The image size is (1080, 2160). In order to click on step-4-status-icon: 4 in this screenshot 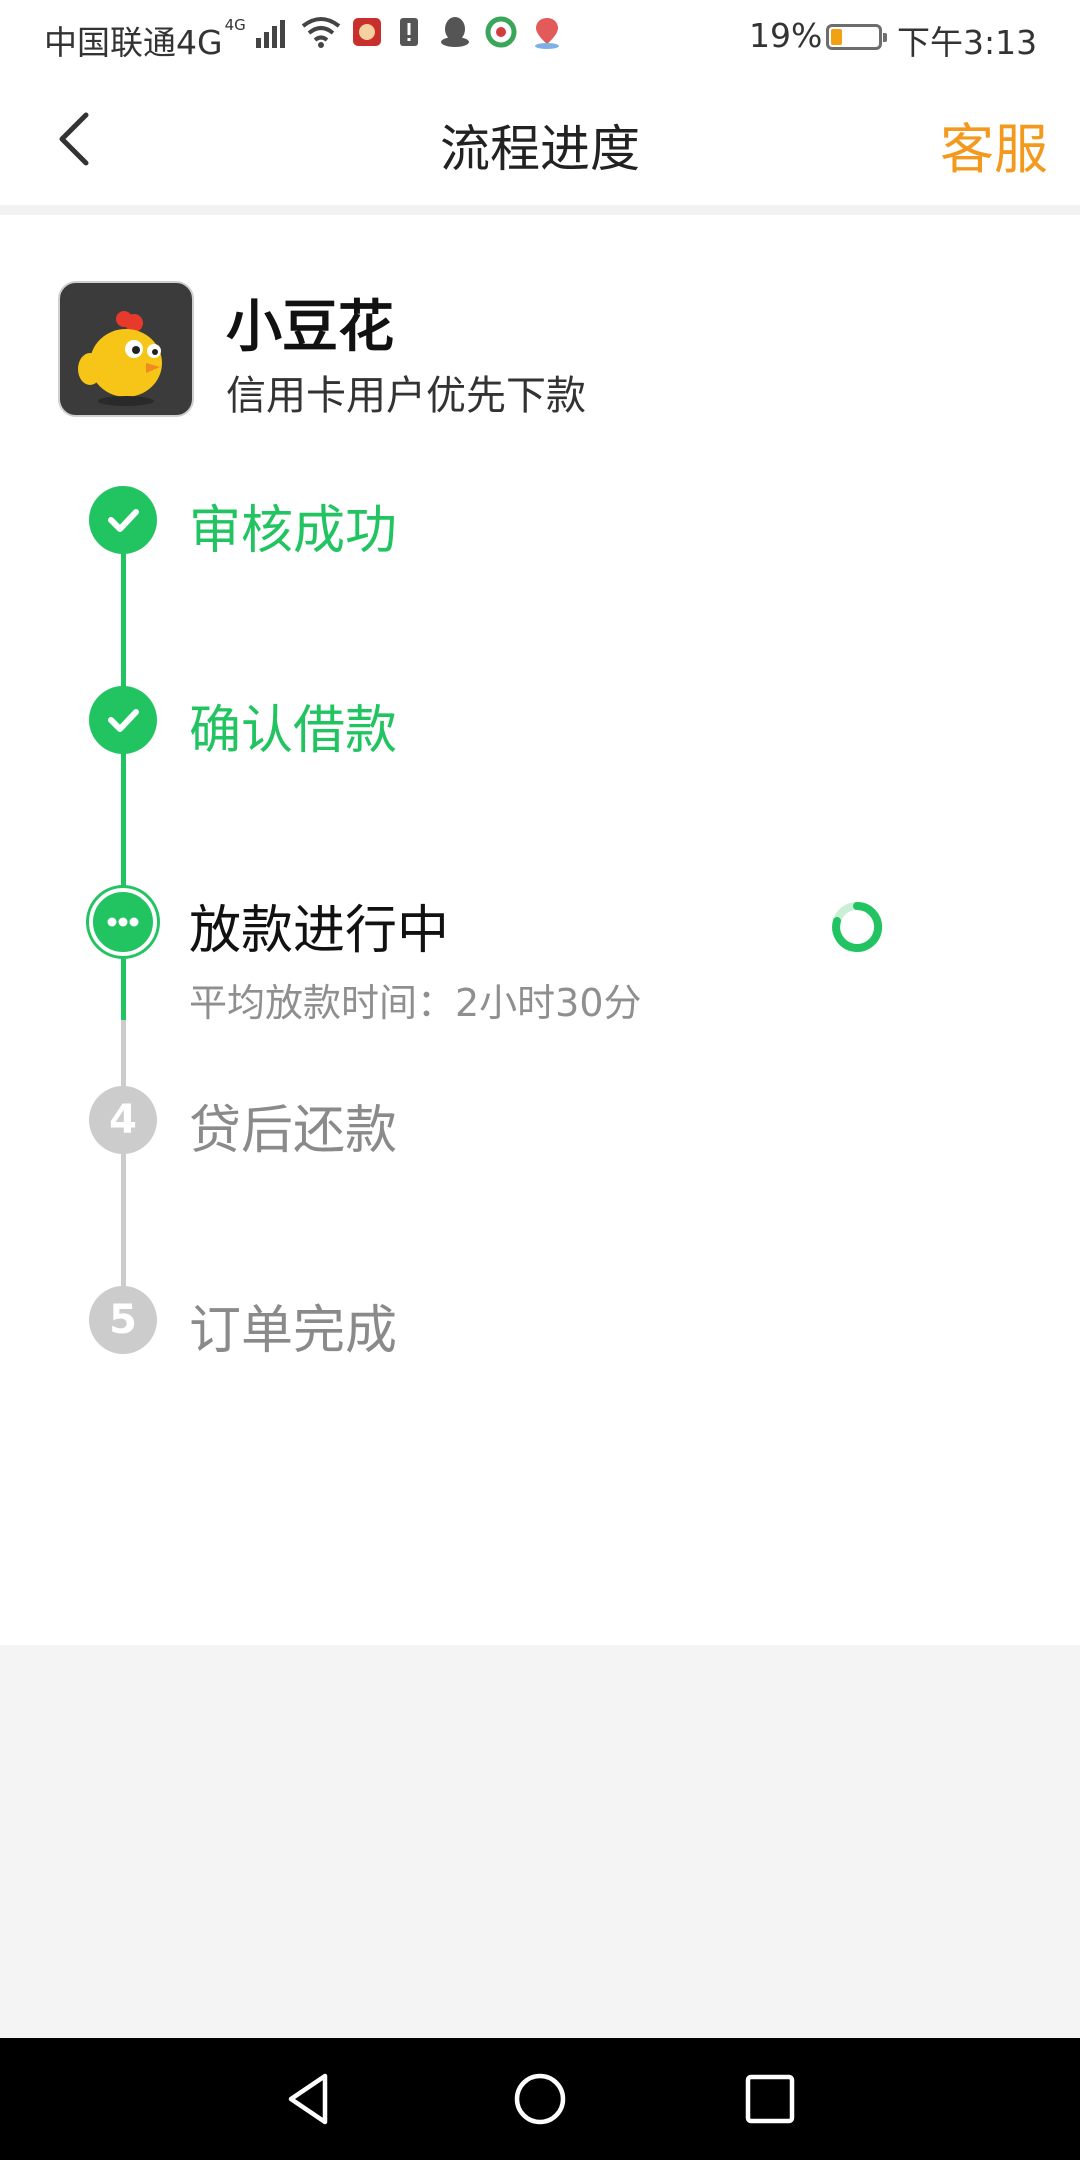, I will do `click(123, 1120)`.